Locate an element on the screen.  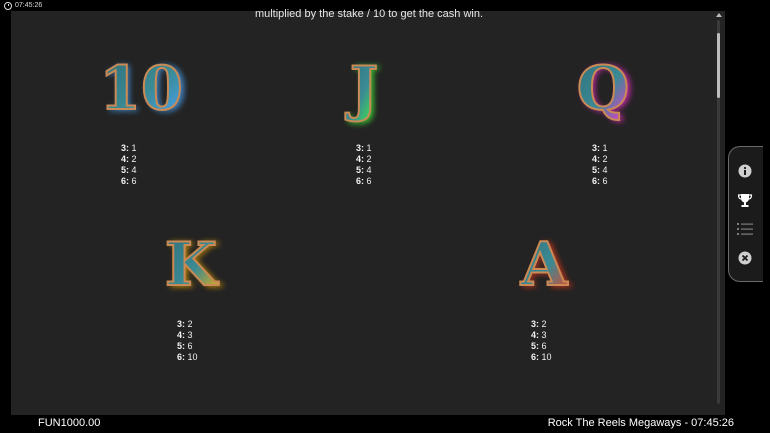
symbol-letter: K is located at coordinates (192, 265).